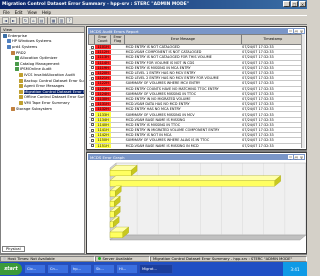  What do you see at coordinates (102, 47) in the screenshot?
I see `error-count-cell: 1101H` at bounding box center [102, 47].